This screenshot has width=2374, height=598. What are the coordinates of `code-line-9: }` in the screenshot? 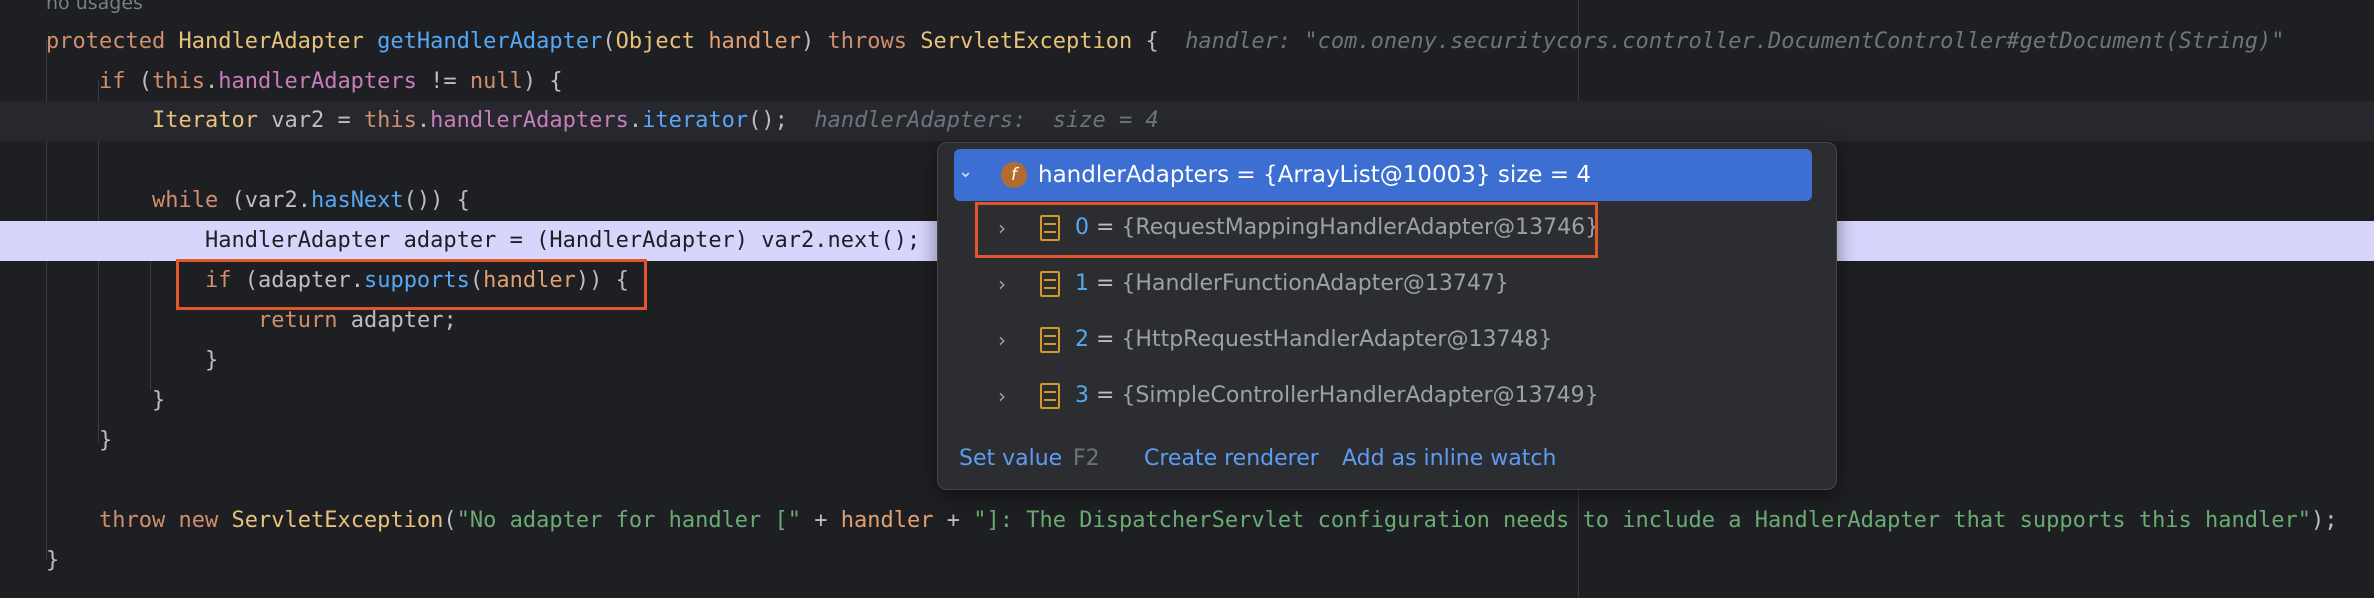 It's located at (211, 361).